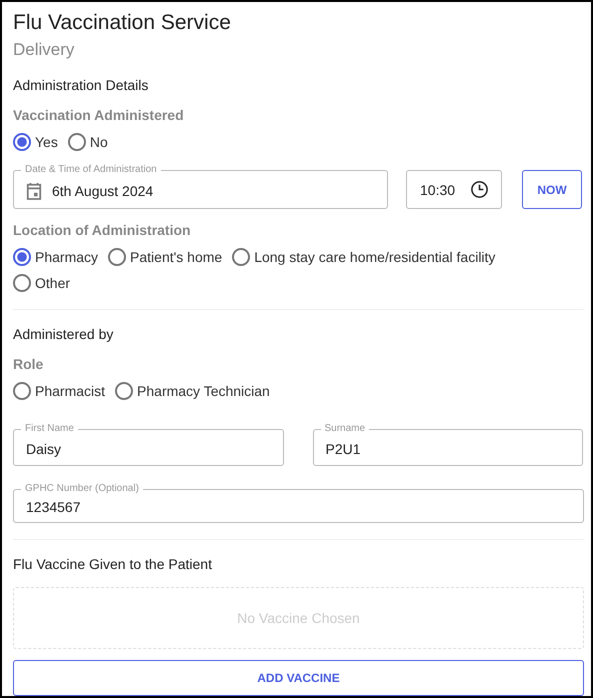 This screenshot has height=698, width=593. What do you see at coordinates (98, 115) in the screenshot?
I see `field-label: Vaccination Administered` at bounding box center [98, 115].